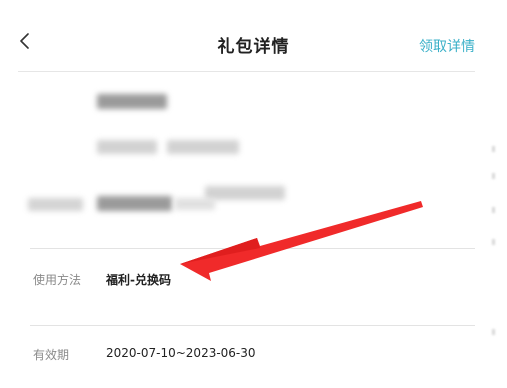  Describe the element at coordinates (138, 280) in the screenshot. I see `usage-method-value: 福利-兑换码` at that location.